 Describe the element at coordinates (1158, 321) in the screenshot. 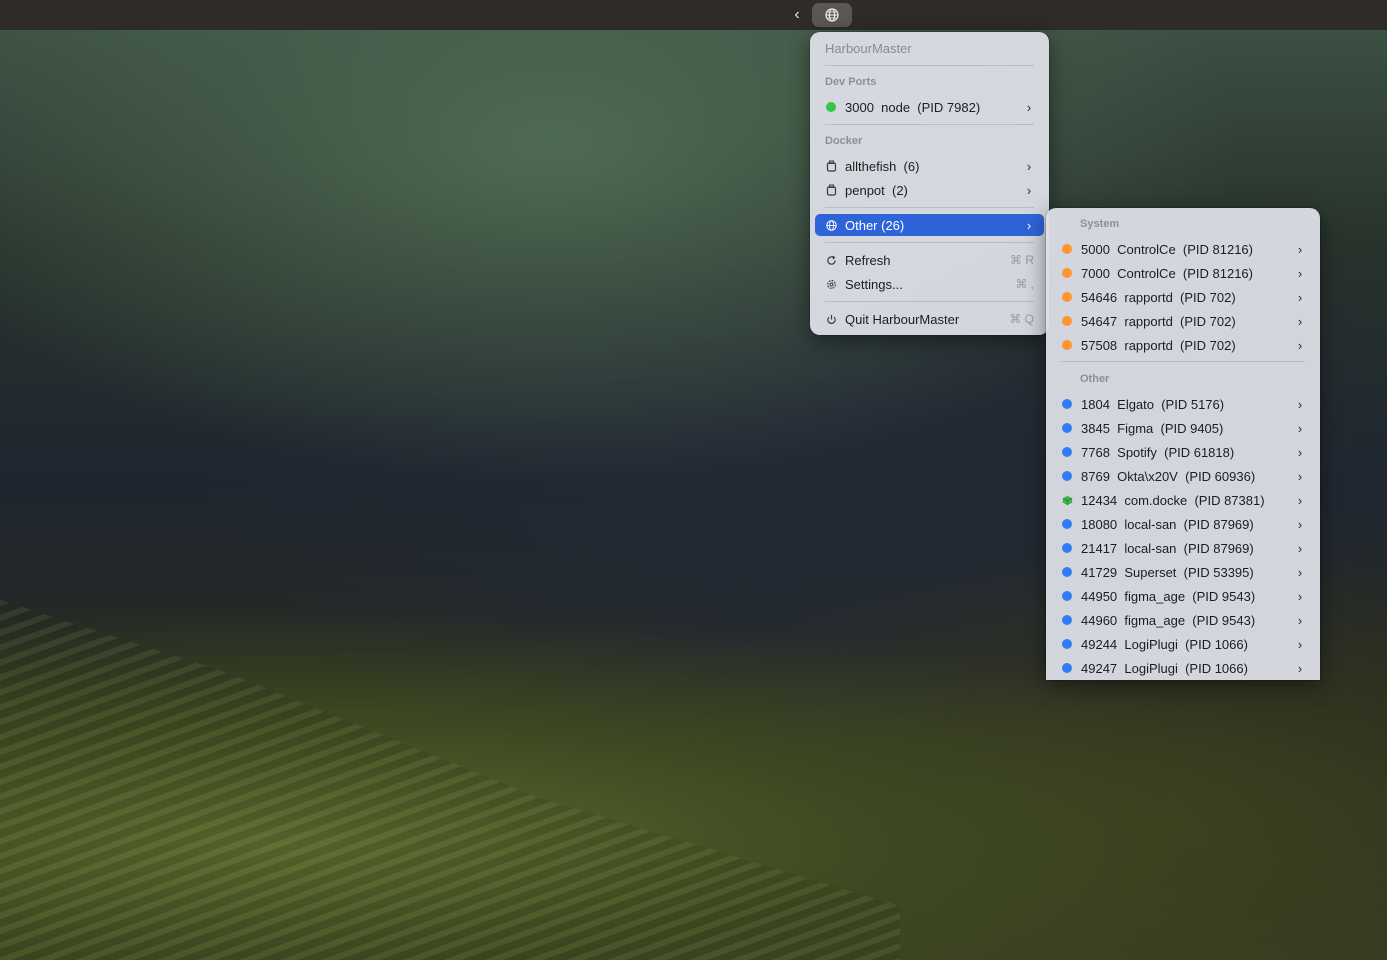

I see `port-item-label: 54647 rapportd (PID 702)` at that location.